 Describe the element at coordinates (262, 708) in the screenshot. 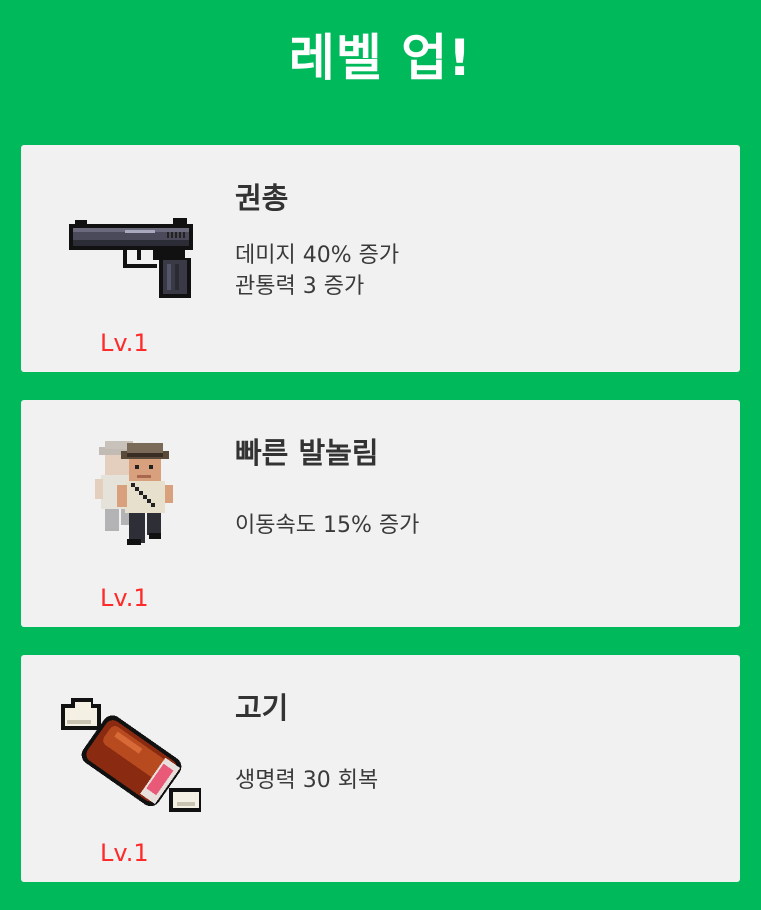

I see `card-name: 고기` at that location.